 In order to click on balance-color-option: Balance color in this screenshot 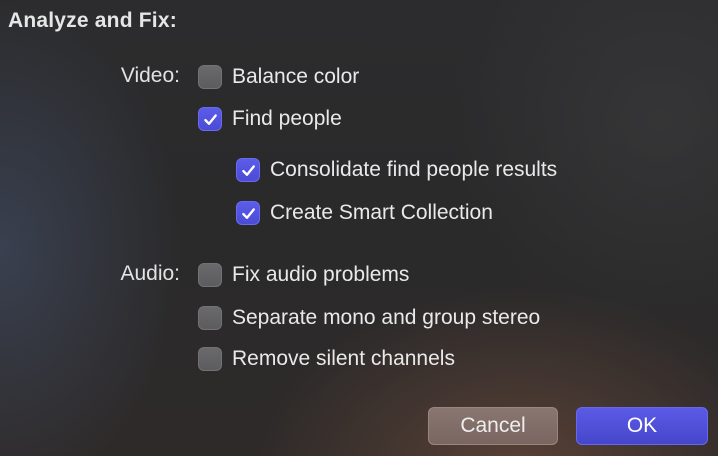, I will do `click(278, 77)`.